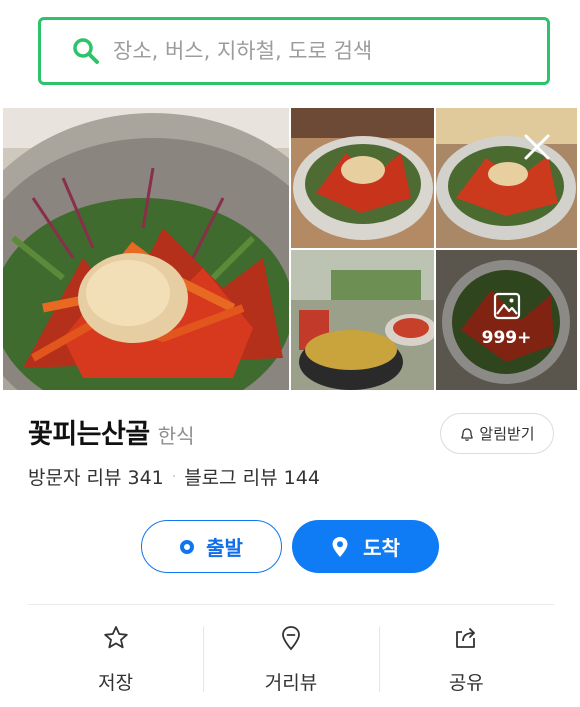 The height and width of the screenshot is (707, 580). What do you see at coordinates (116, 683) in the screenshot?
I see `save-label: 저장` at bounding box center [116, 683].